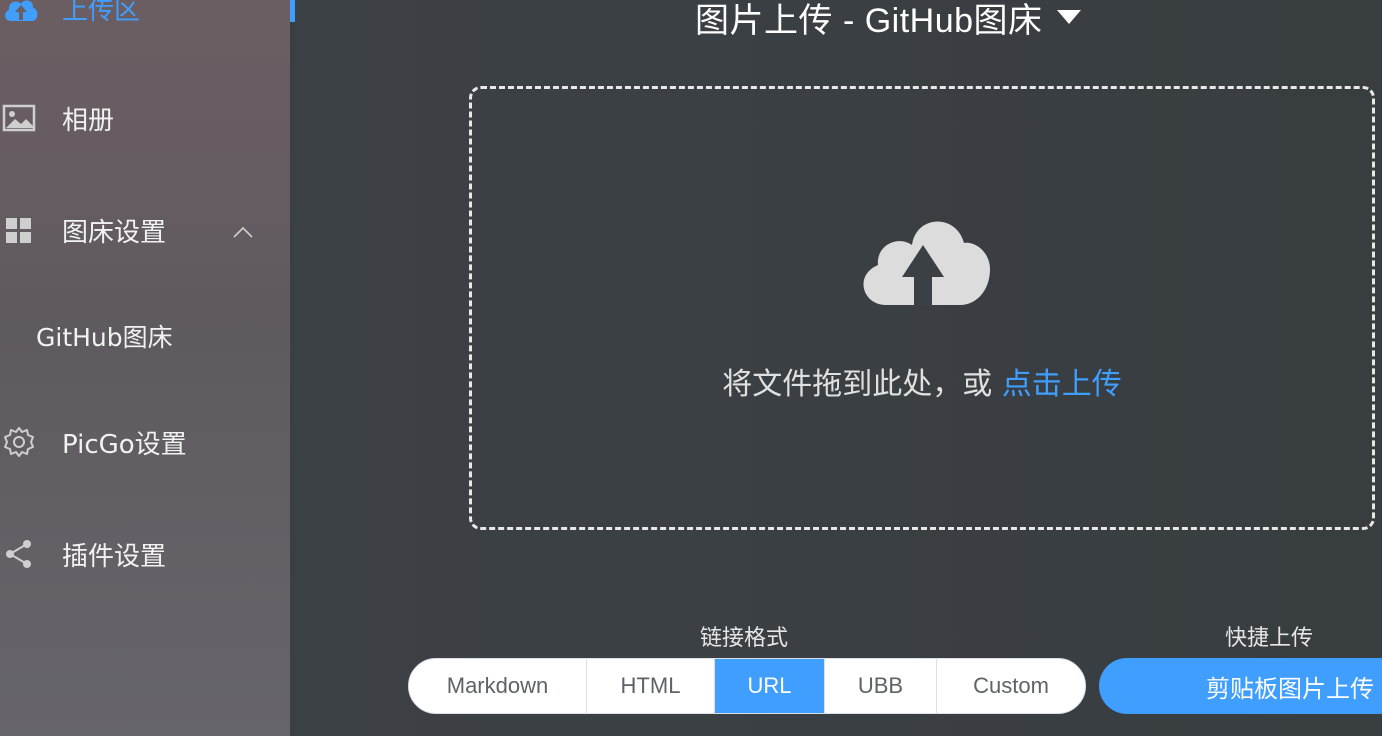 This screenshot has width=1382, height=736. What do you see at coordinates (869, 20) in the screenshot?
I see `page-title-text: 图片上传 - GitHub图床` at bounding box center [869, 20].